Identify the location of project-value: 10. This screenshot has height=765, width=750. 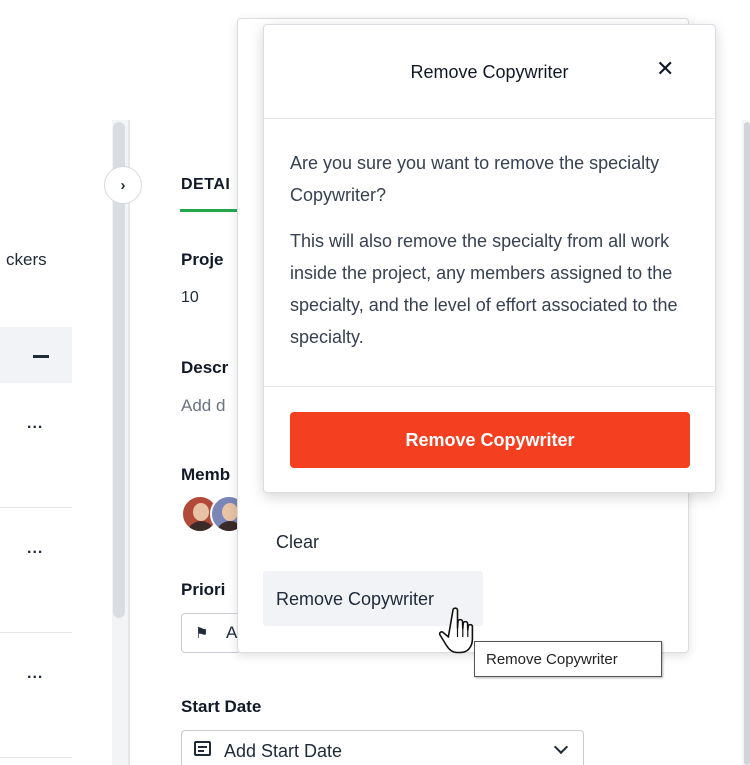
(190, 297).